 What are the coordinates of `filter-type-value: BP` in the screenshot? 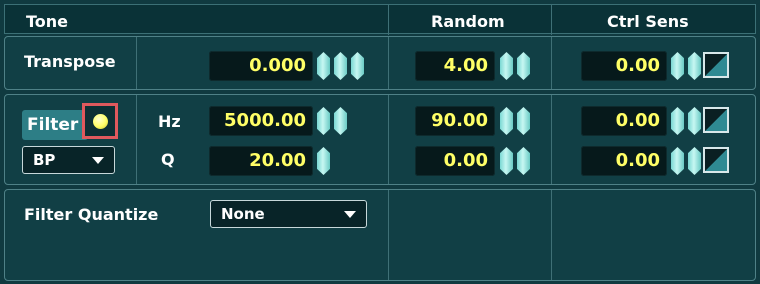 It's located at (44, 160).